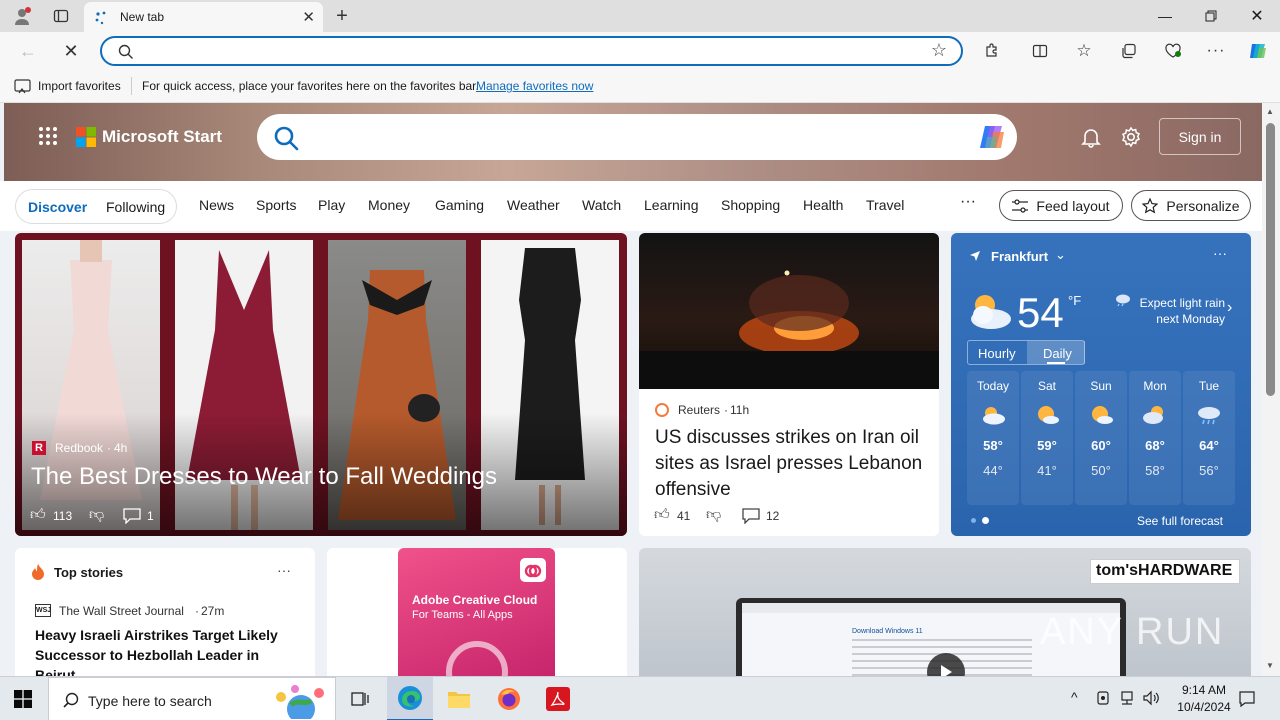 Image resolution: width=1280 pixels, height=720 pixels. What do you see at coordinates (308, 17) in the screenshot?
I see `close-tab-icon: ✕` at bounding box center [308, 17].